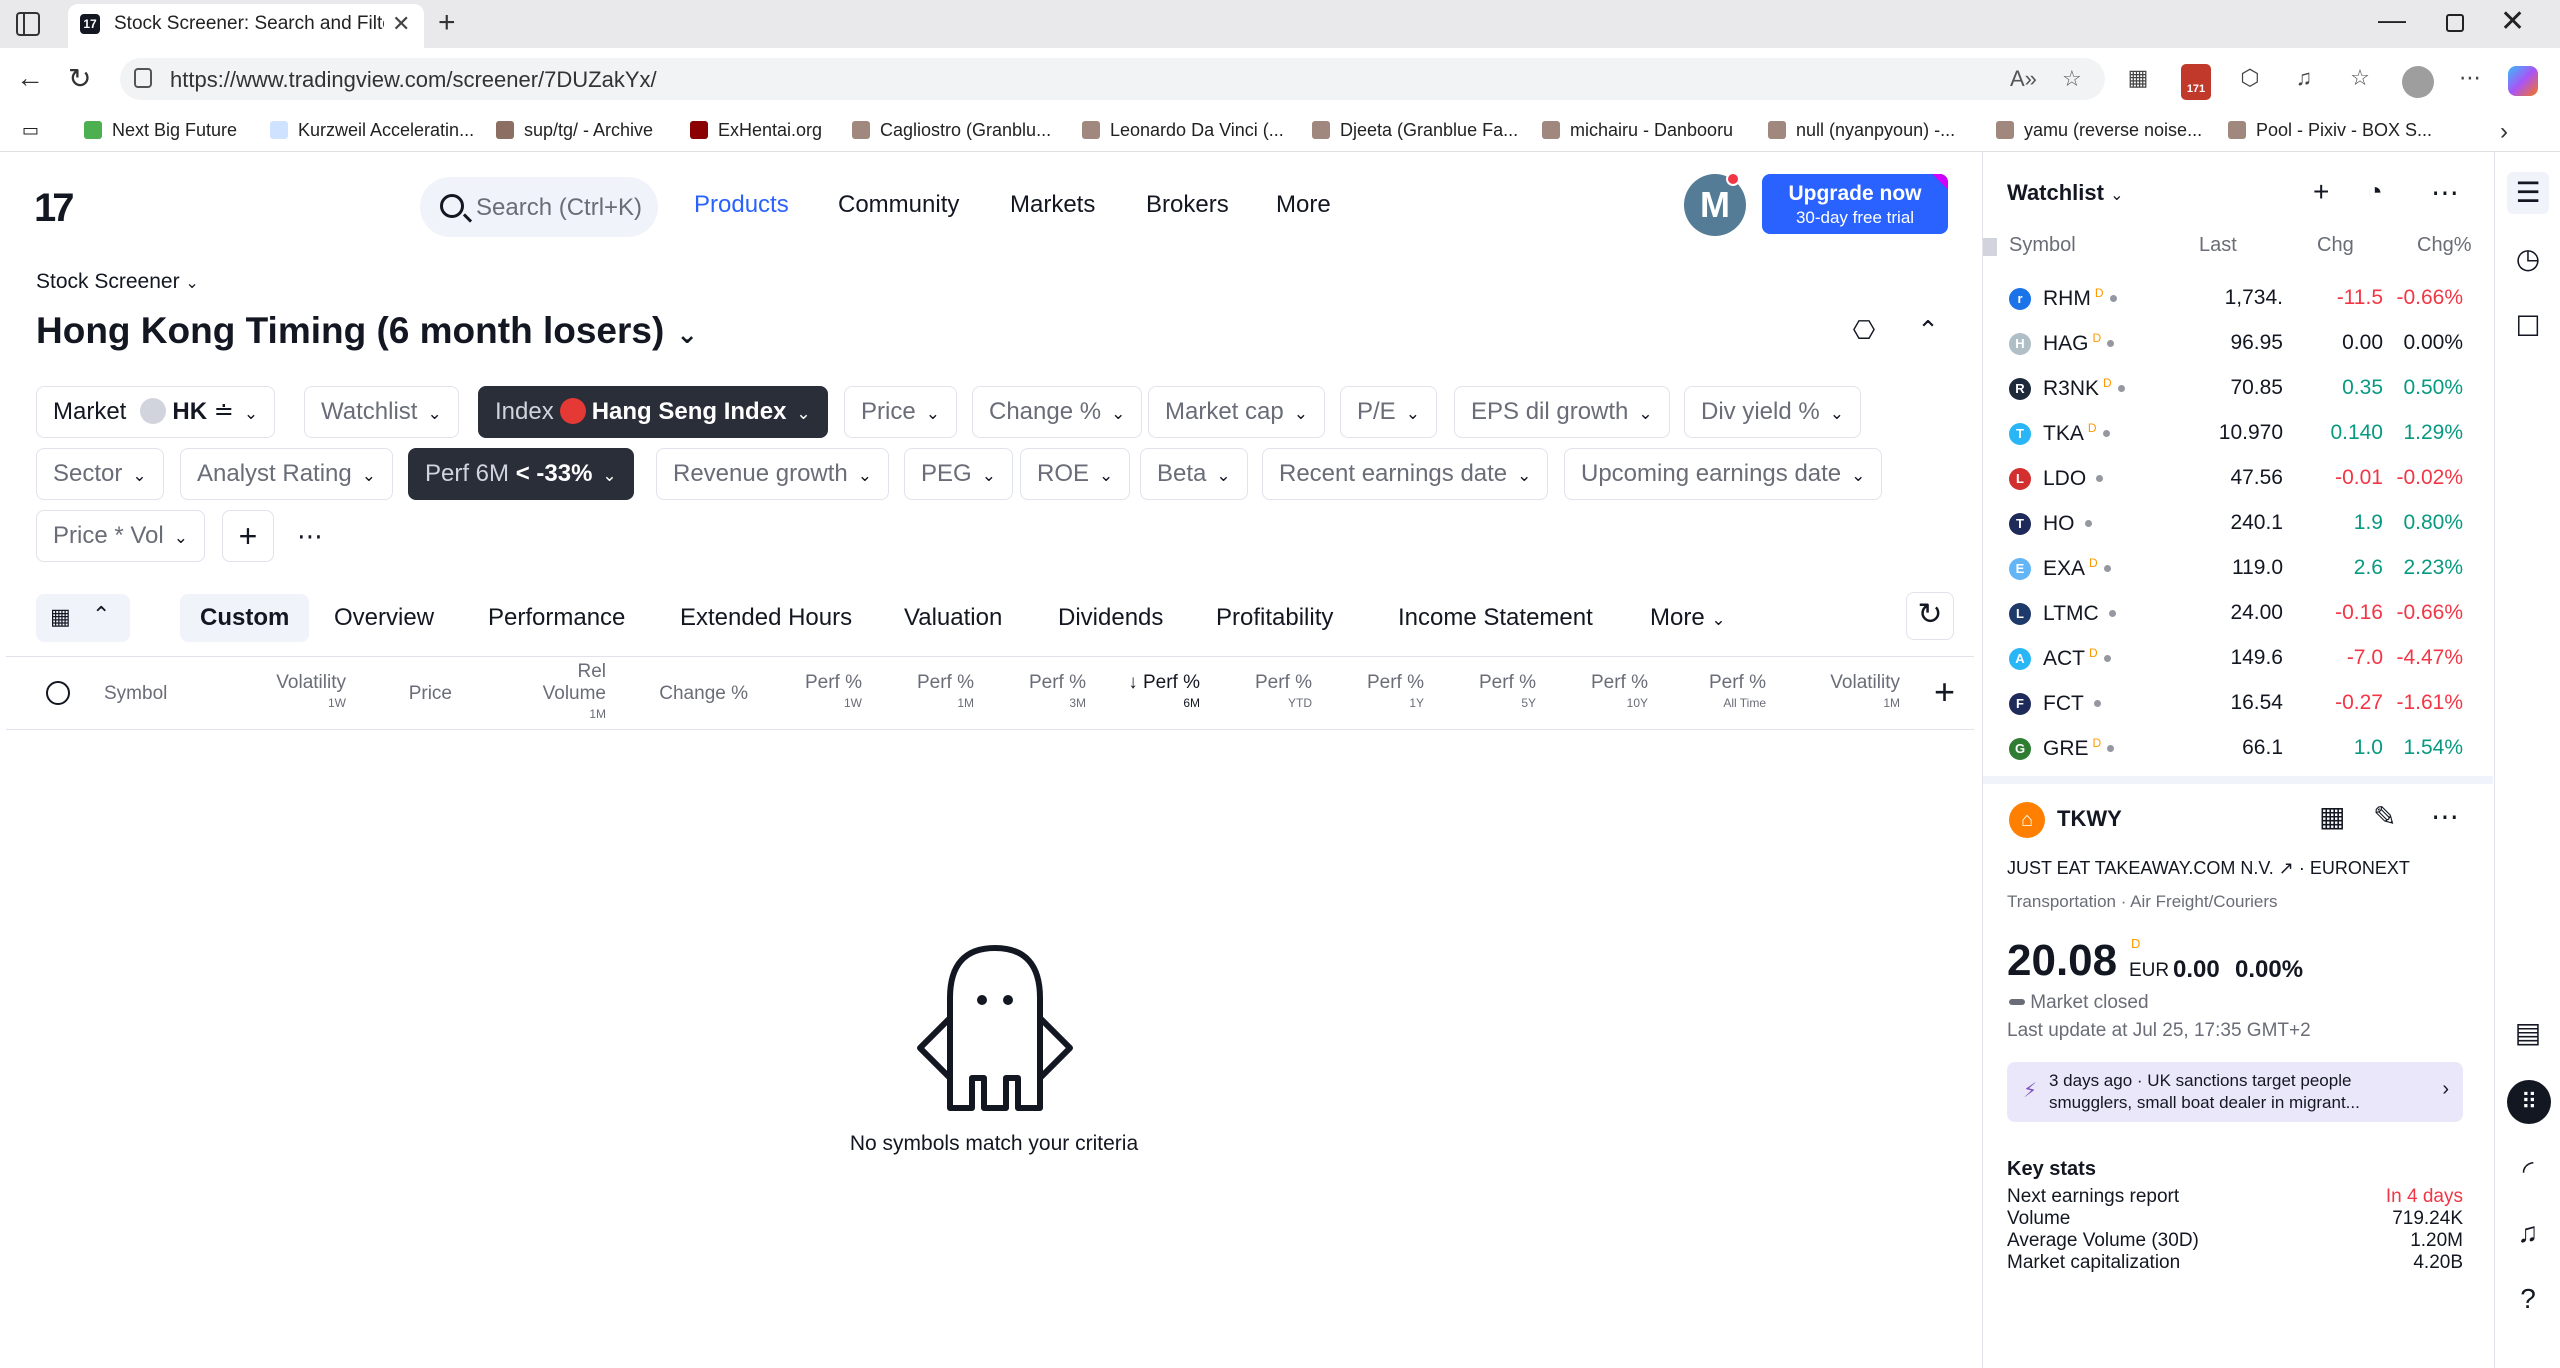 This screenshot has width=2560, height=1368. What do you see at coordinates (1608, 694) in the screenshot?
I see `col-perf-10y: Perf % 10Y` at bounding box center [1608, 694].